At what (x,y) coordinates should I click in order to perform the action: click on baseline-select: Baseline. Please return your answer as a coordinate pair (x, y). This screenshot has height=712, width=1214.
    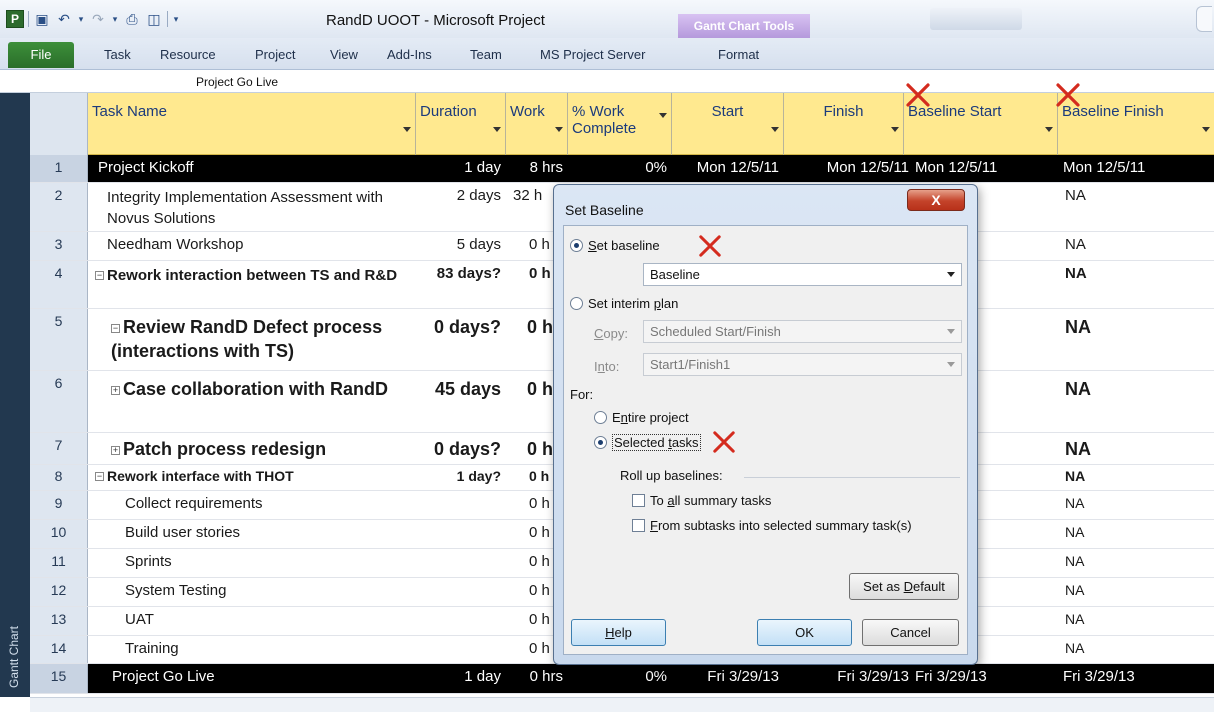
    Looking at the image, I should click on (802, 274).